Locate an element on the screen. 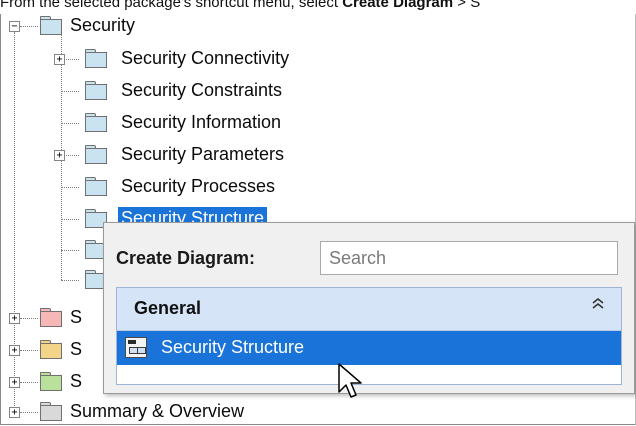 The image size is (636, 426). structure-diagram-icon is located at coordinates (136, 347).